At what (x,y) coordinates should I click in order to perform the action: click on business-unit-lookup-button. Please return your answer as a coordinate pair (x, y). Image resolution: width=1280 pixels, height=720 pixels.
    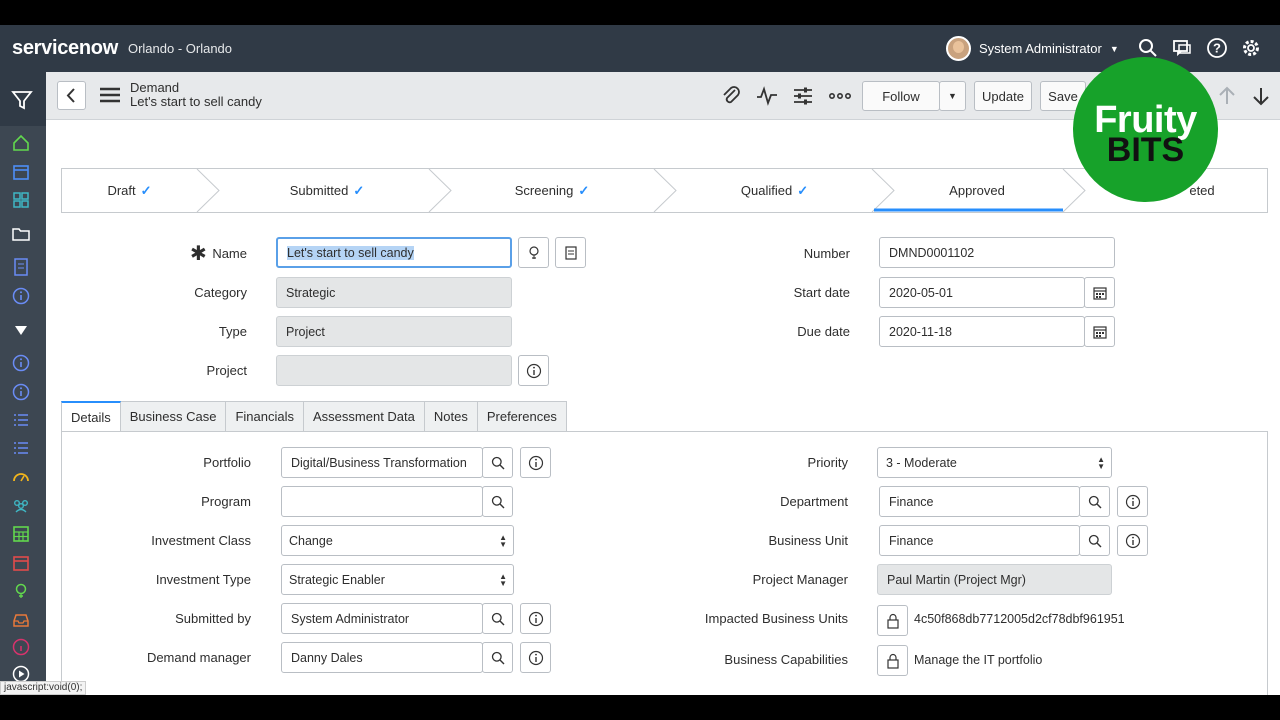
    Looking at the image, I should click on (1094, 540).